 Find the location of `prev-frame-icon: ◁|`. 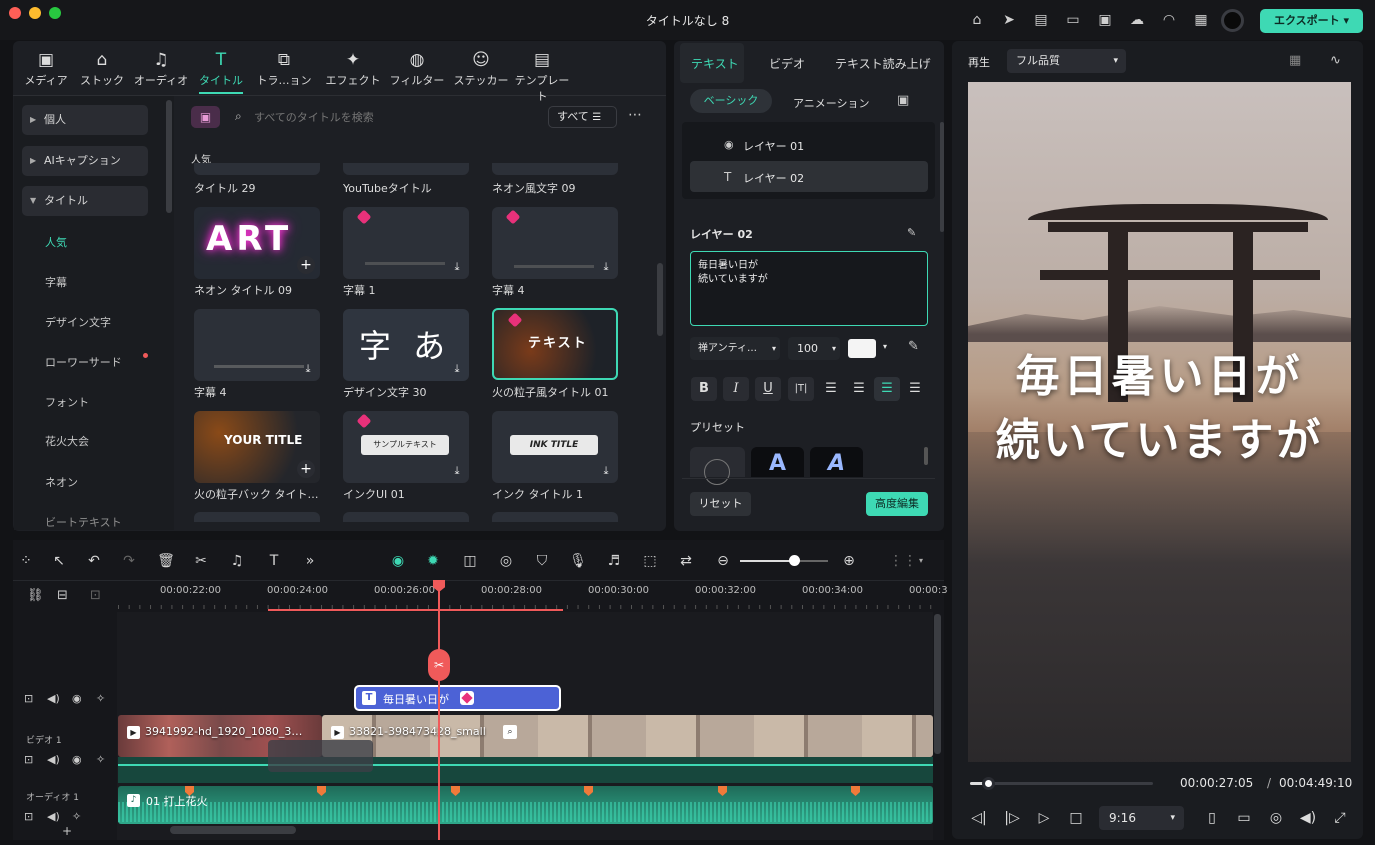

prev-frame-icon: ◁| is located at coordinates (979, 818).